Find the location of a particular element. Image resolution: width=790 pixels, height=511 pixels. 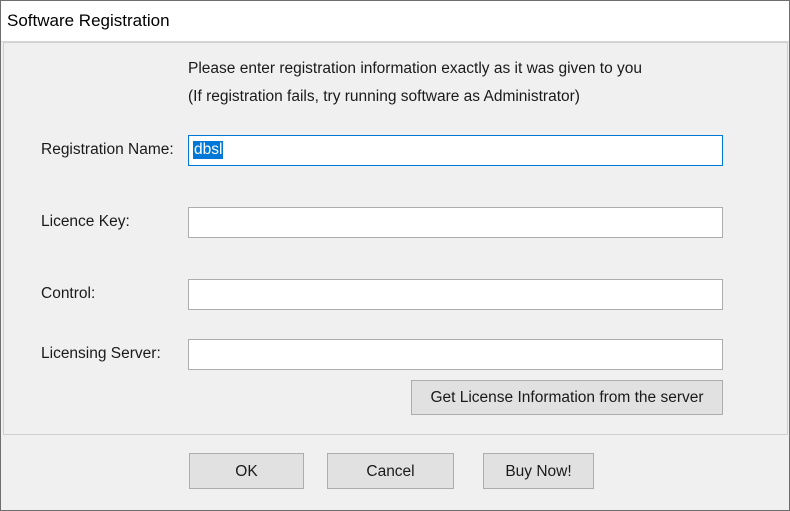

licence-key-input is located at coordinates (455, 222).